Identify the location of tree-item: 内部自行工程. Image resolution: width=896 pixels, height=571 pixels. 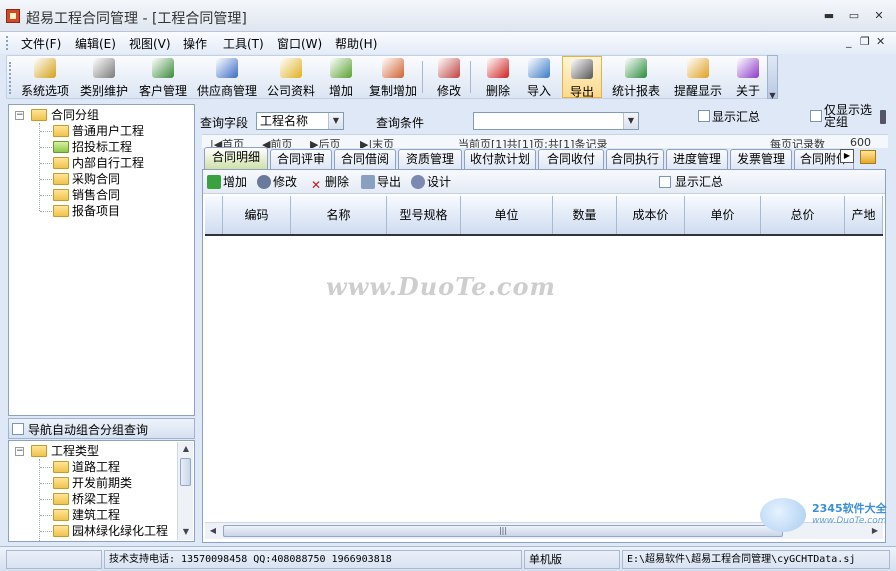
(108, 163).